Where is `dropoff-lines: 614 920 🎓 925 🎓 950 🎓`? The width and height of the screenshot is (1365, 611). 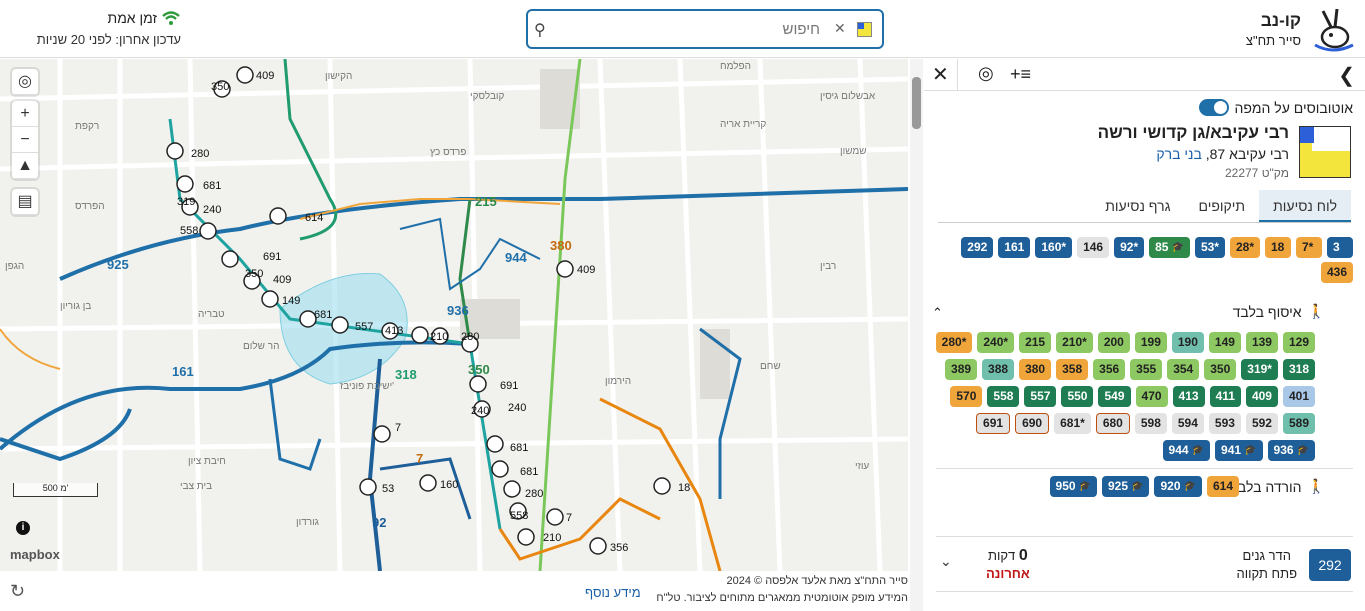
dropoff-lines: 614 920 🎓 925 🎓 950 🎓 is located at coordinates (1084, 486).